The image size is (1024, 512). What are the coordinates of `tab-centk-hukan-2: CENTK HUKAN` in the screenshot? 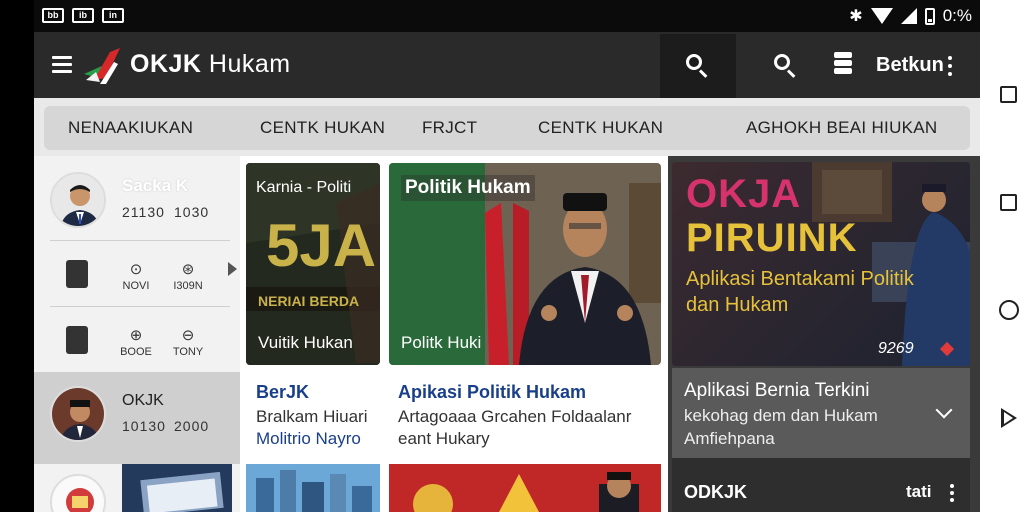 It's located at (600, 128).